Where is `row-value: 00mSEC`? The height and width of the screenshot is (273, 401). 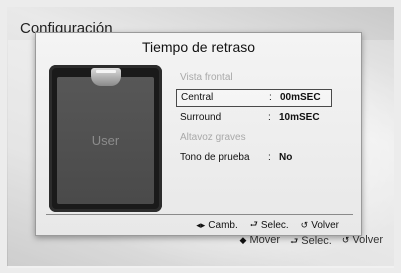 row-value: 00mSEC is located at coordinates (300, 97).